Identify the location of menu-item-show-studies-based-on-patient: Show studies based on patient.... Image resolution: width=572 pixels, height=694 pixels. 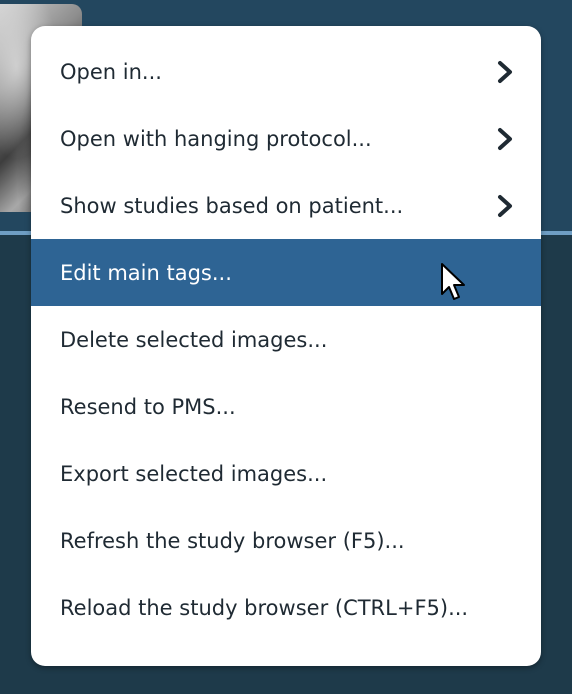
(286, 205).